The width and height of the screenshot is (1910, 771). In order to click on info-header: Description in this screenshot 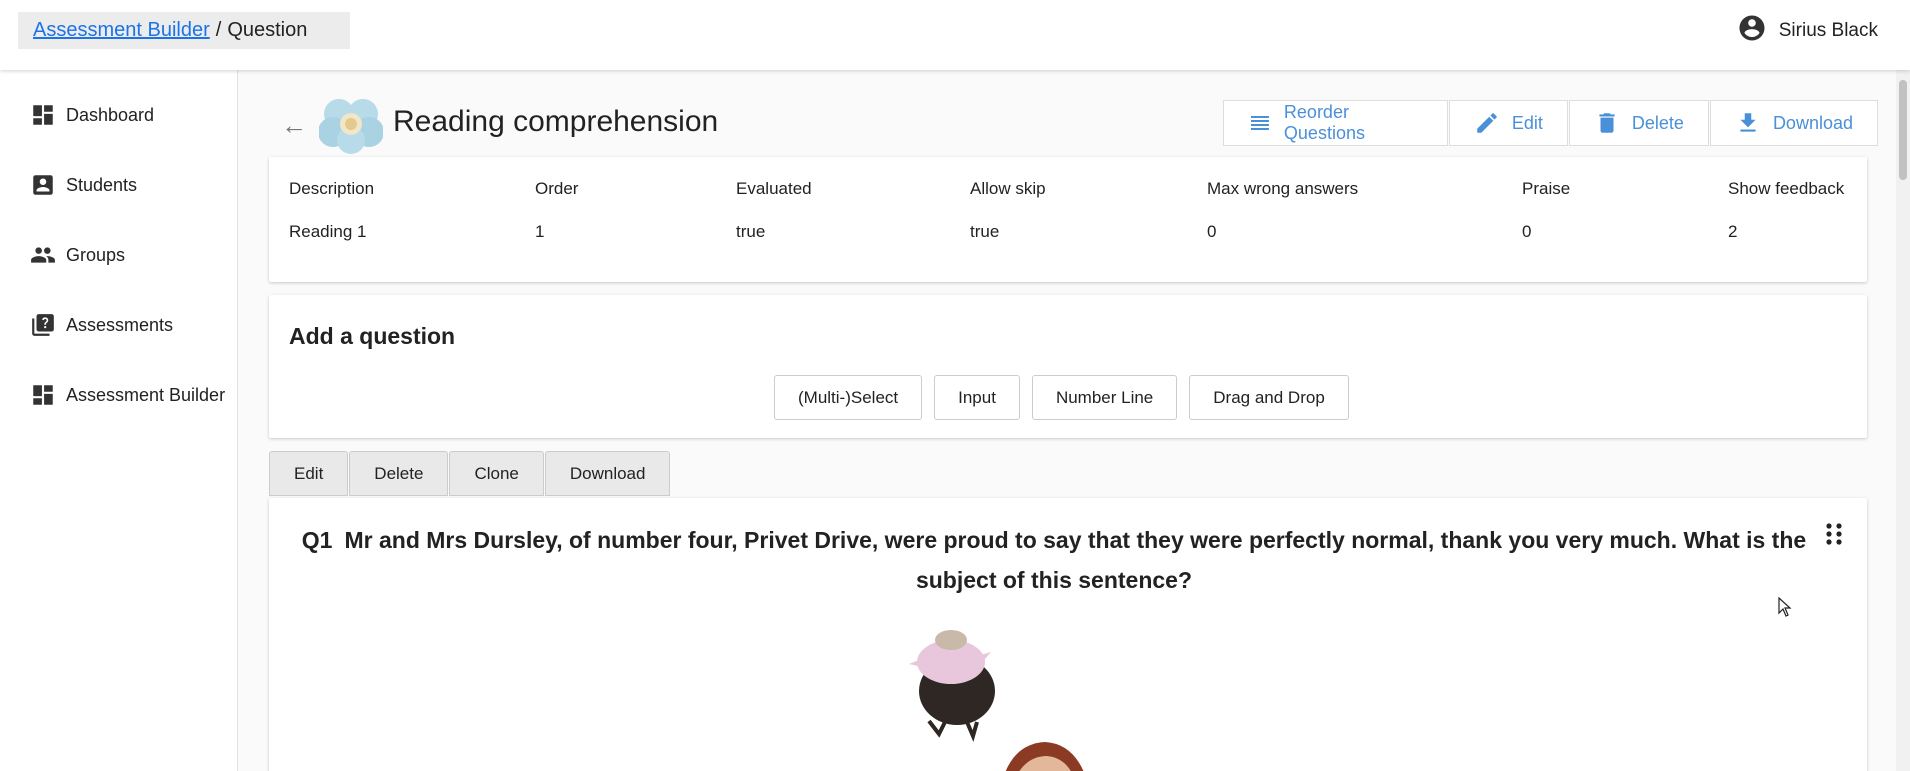, I will do `click(332, 188)`.